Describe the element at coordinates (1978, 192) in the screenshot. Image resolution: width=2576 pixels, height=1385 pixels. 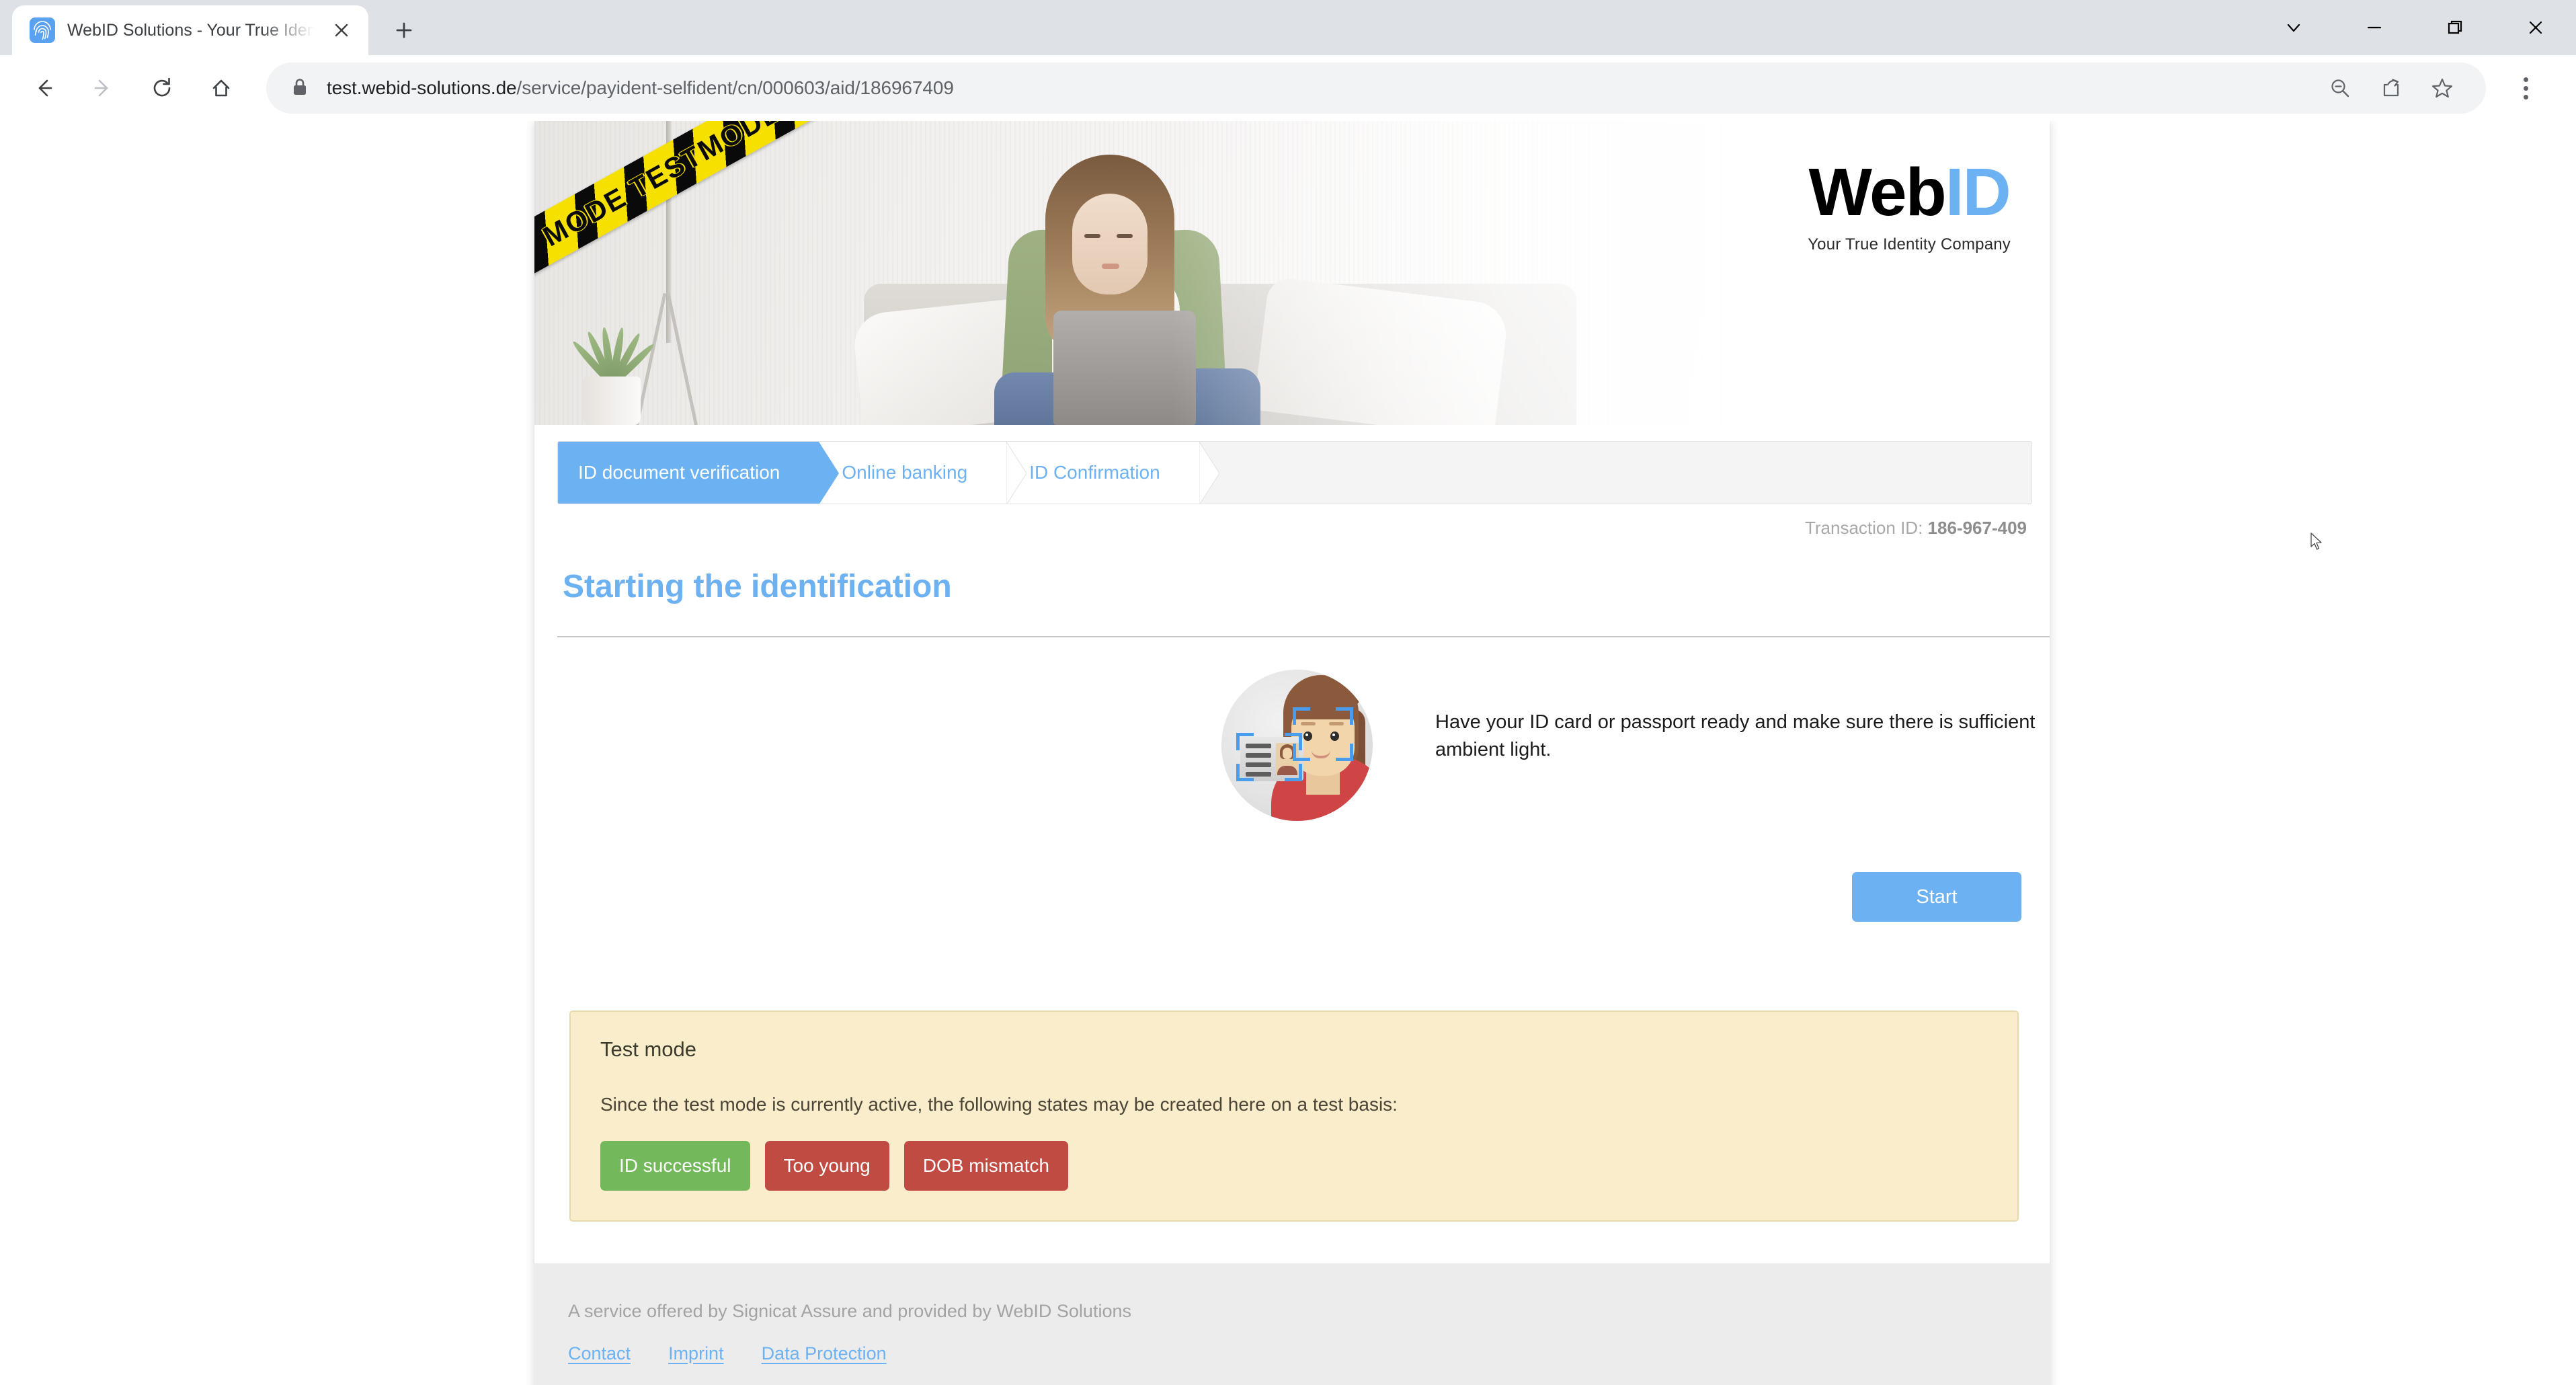
I see `logo-id-text: ID` at that location.